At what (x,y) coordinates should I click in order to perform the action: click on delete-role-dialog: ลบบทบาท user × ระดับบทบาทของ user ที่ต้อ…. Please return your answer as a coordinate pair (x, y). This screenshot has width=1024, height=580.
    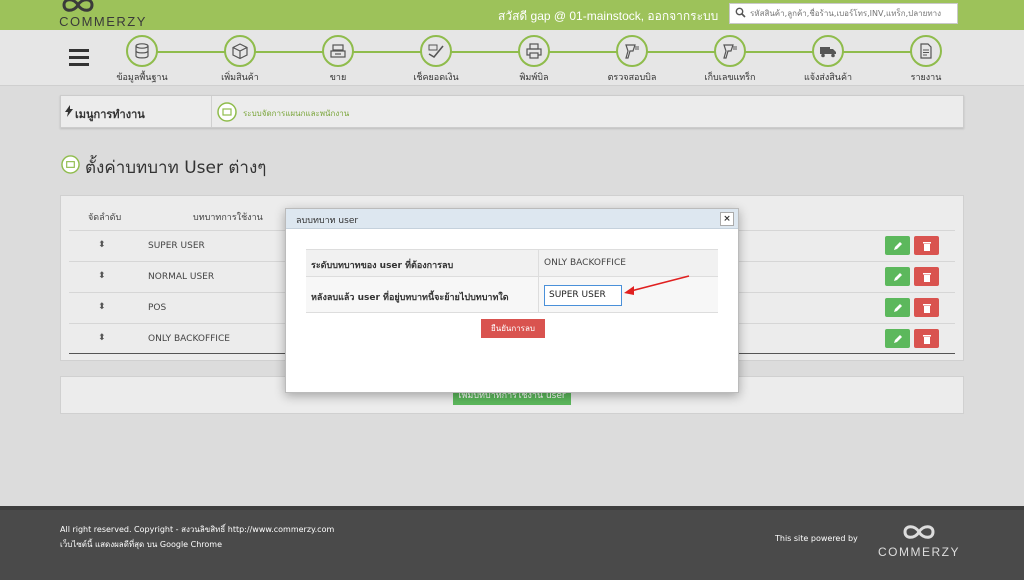
    Looking at the image, I should click on (512, 300).